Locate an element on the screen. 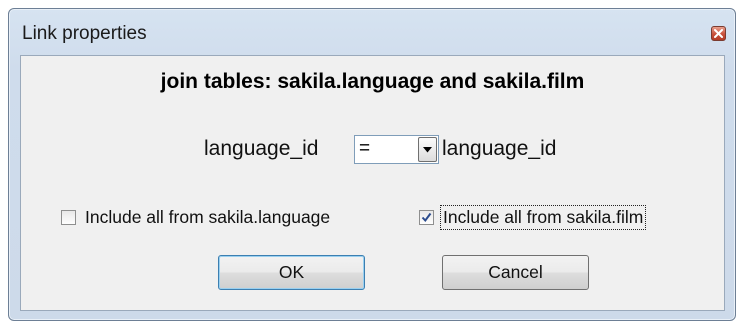  operator-dropdown-button is located at coordinates (427, 149).